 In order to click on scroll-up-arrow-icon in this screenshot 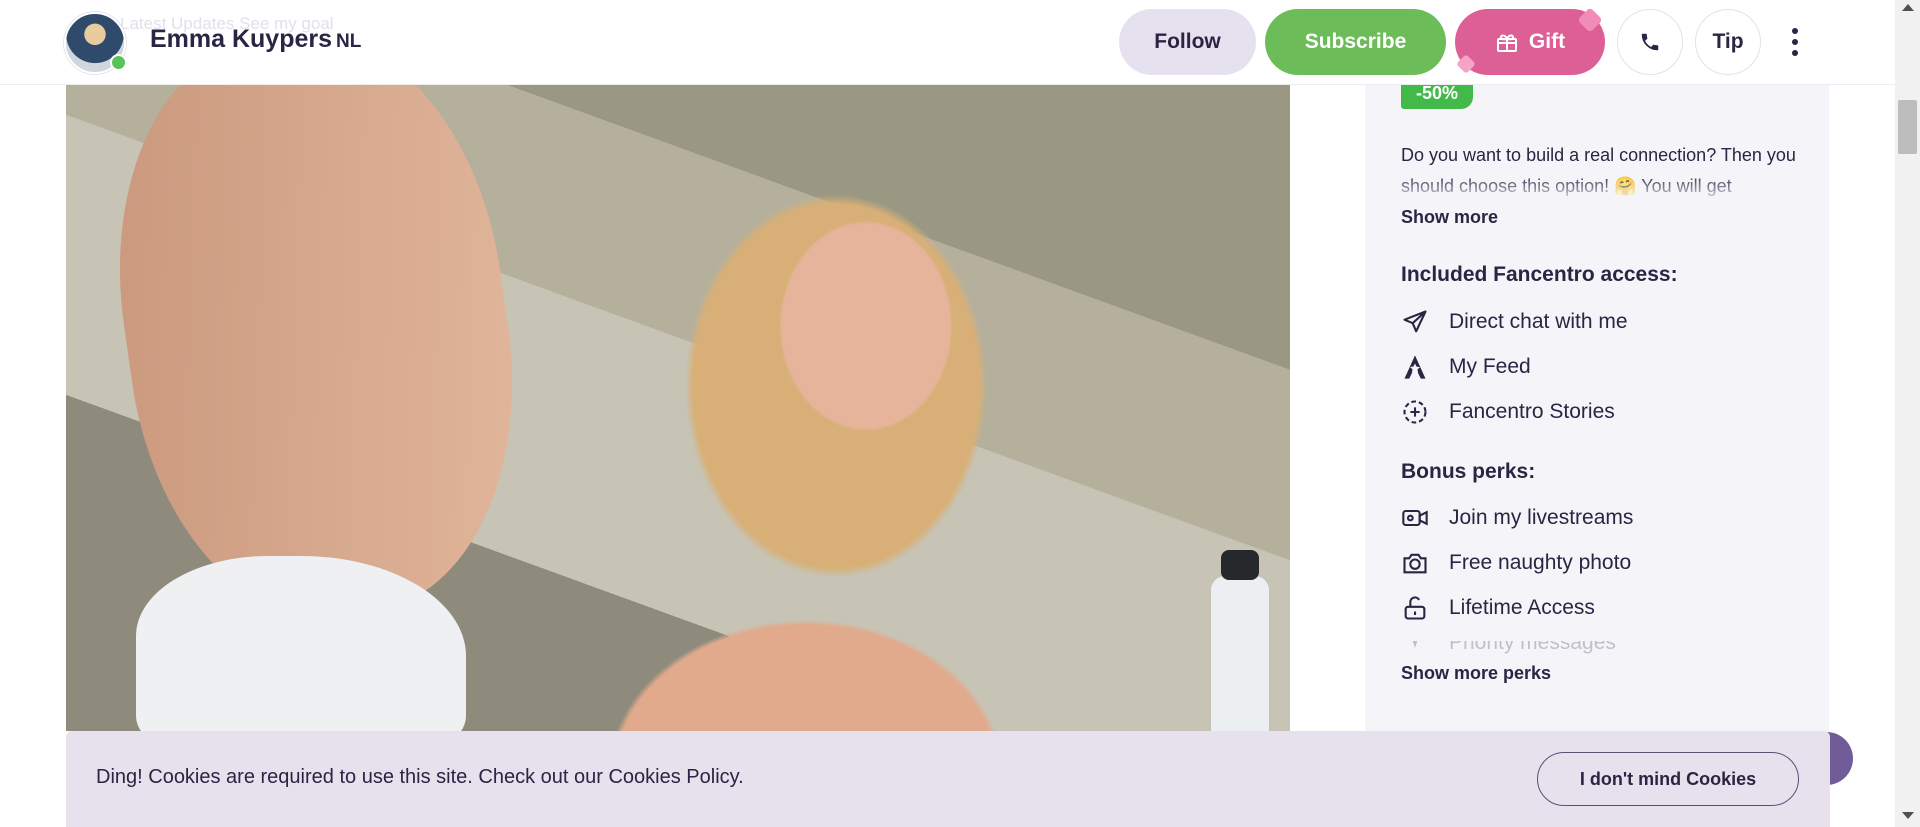, I will do `click(1908, 7)`.